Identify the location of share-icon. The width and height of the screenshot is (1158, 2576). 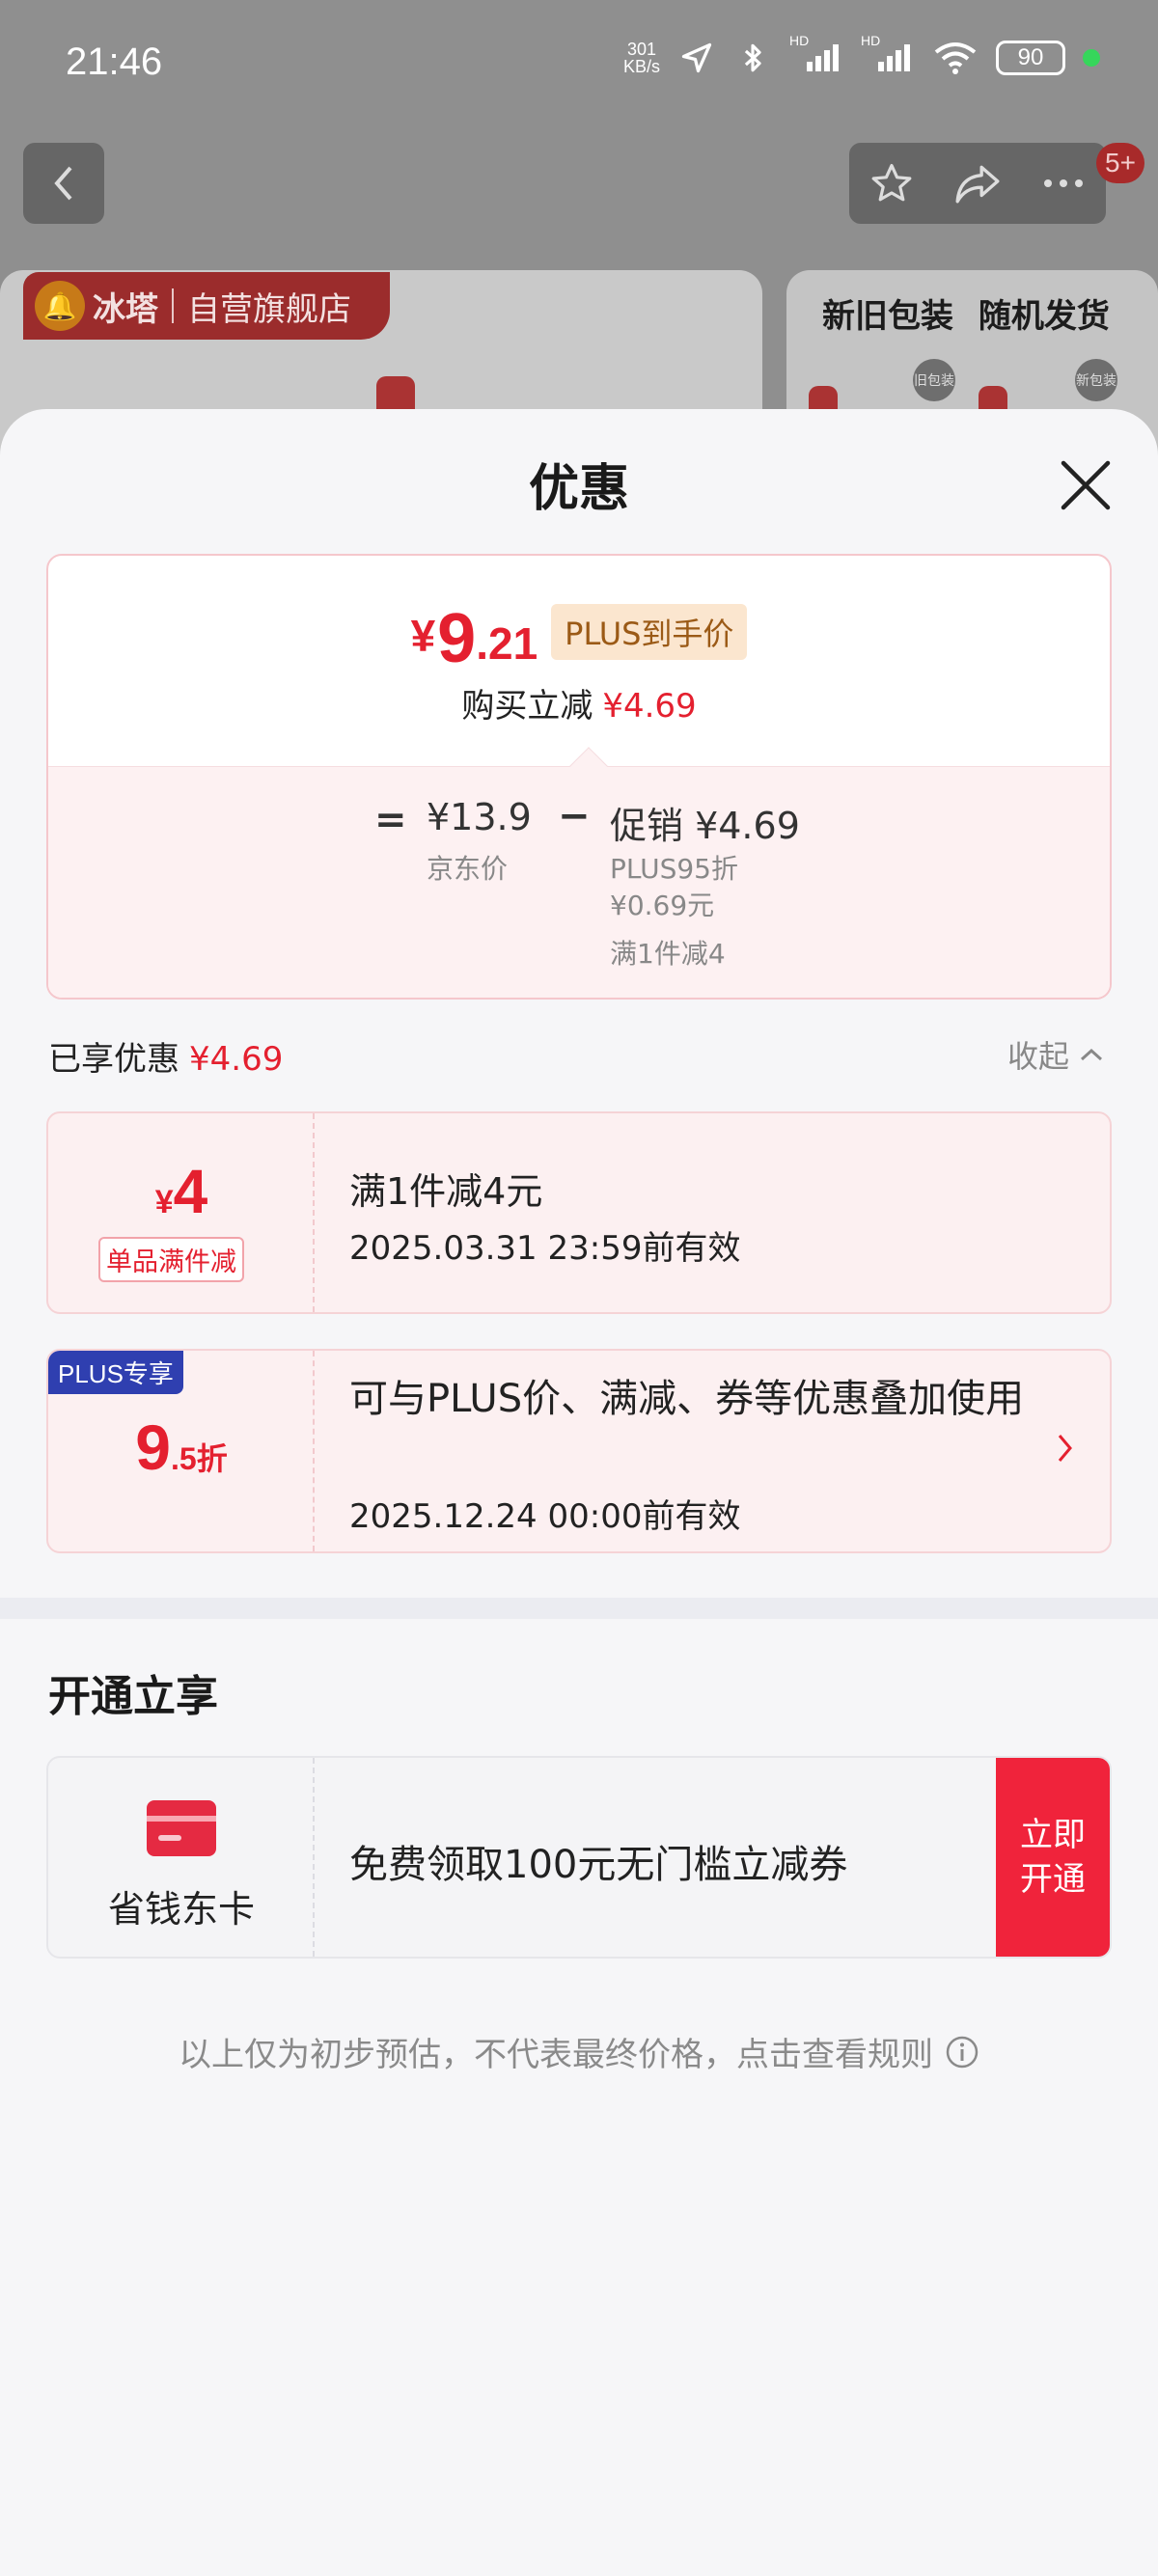
(977, 185).